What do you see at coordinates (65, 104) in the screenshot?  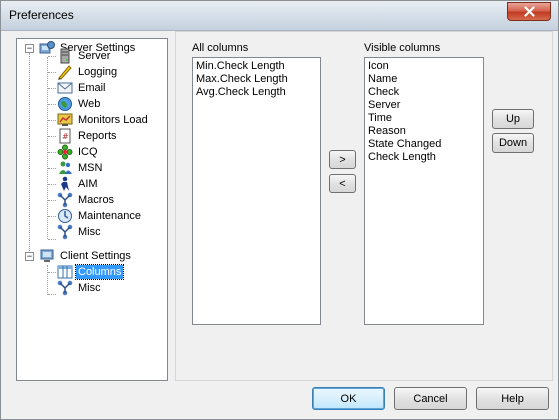 I see `web-icon` at bounding box center [65, 104].